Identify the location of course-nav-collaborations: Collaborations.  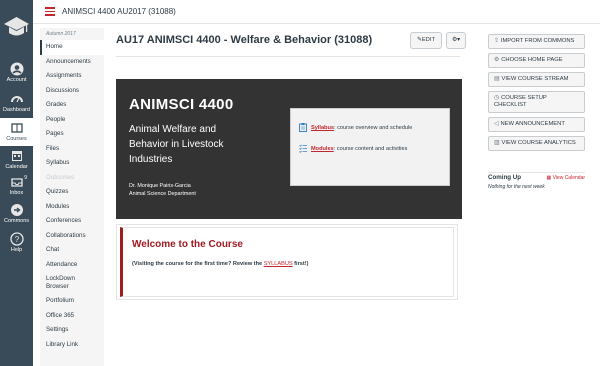
(72, 236).